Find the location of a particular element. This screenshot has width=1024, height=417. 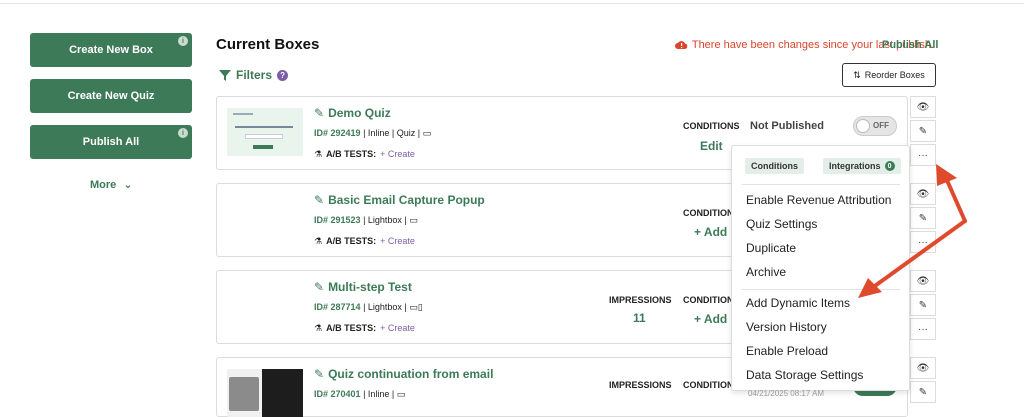

box-name-link: ✎ Basic Email Capture Popup is located at coordinates (399, 200).